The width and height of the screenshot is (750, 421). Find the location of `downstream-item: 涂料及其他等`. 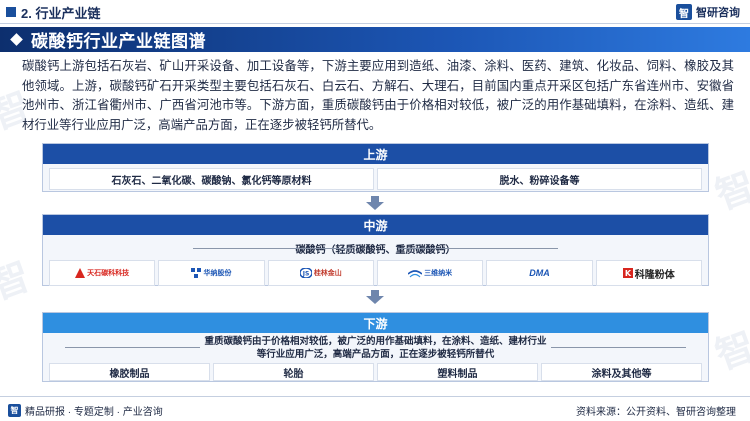

downstream-item: 涂料及其他等 is located at coordinates (621, 372).